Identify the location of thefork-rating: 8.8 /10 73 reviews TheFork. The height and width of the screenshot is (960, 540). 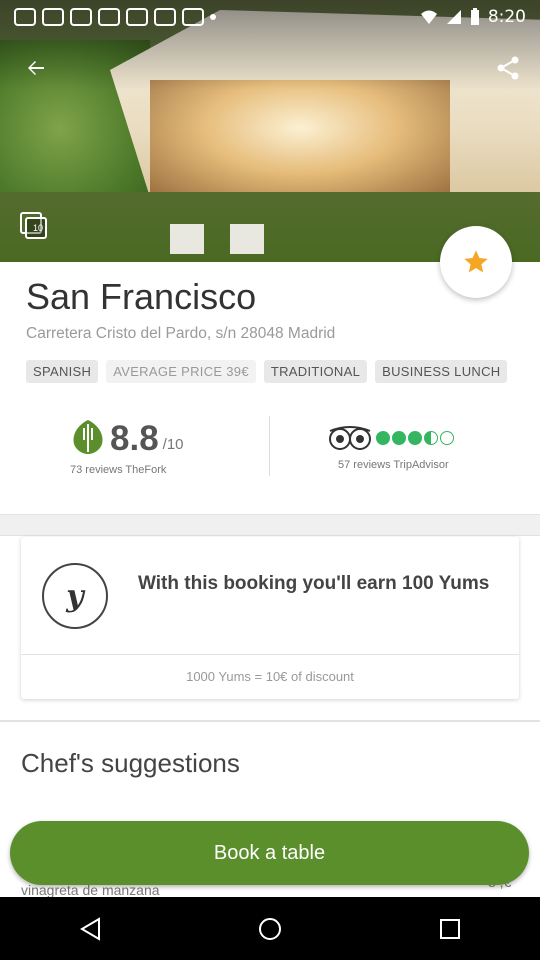
(165, 447).